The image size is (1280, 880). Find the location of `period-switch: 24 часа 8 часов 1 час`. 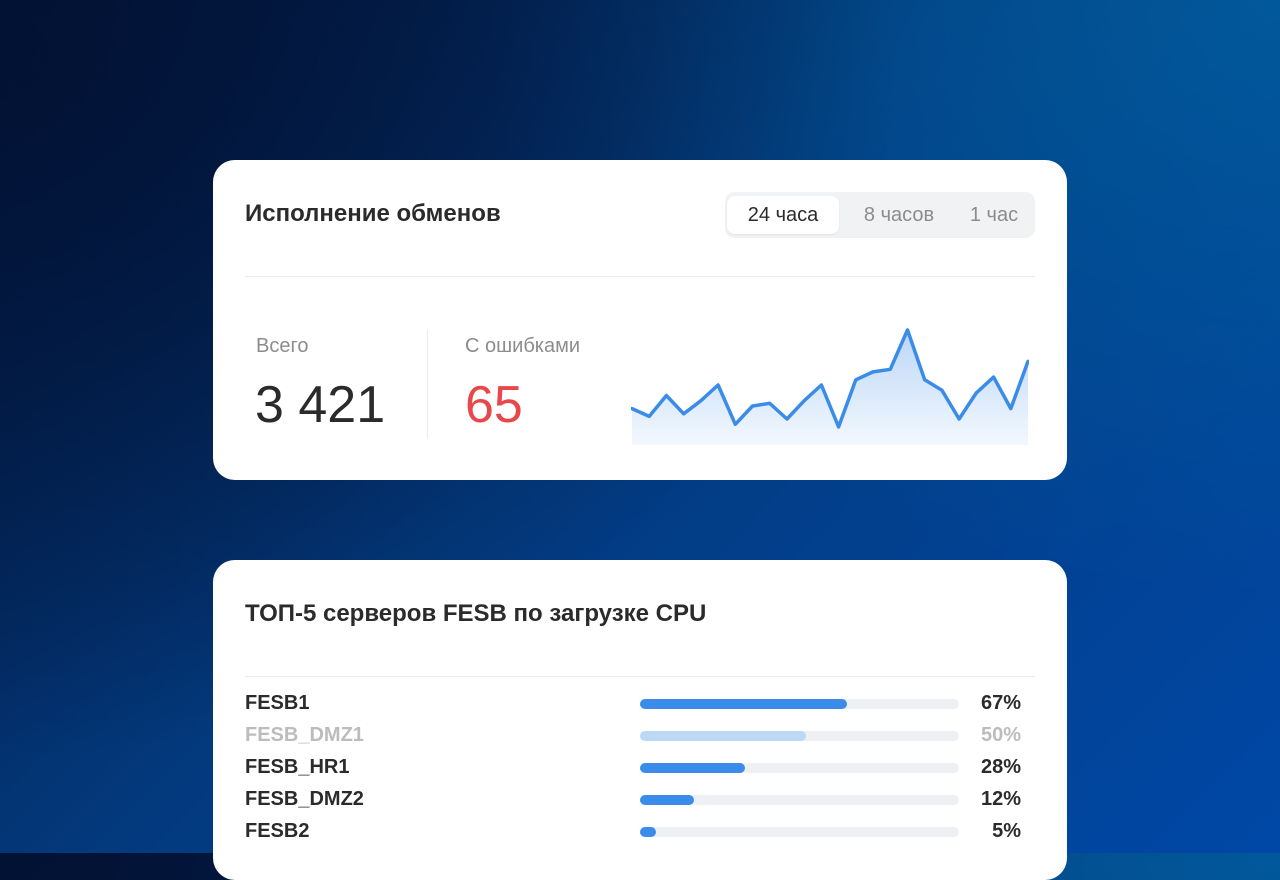

period-switch: 24 часа 8 часов 1 час is located at coordinates (880, 215).